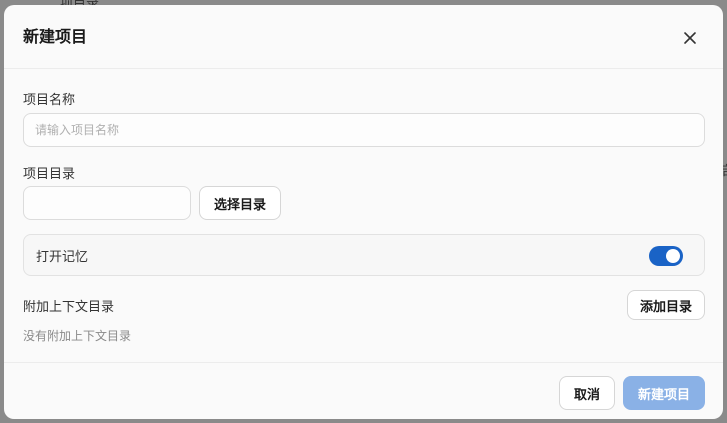 Image resolution: width=727 pixels, height=423 pixels. What do you see at coordinates (49, 174) in the screenshot?
I see `project-dir-label: 项目目录` at bounding box center [49, 174].